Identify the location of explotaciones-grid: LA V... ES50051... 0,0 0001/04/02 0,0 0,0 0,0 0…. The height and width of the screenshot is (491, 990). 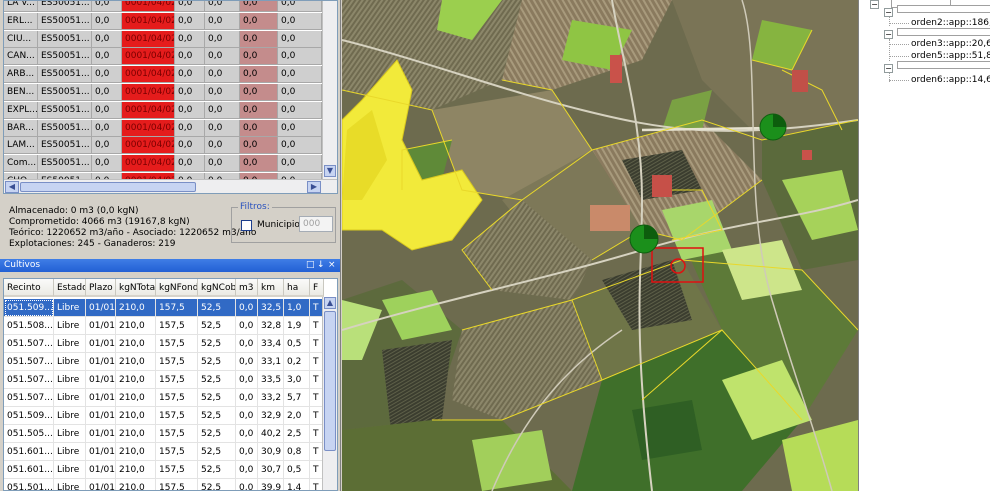
(170, 97).